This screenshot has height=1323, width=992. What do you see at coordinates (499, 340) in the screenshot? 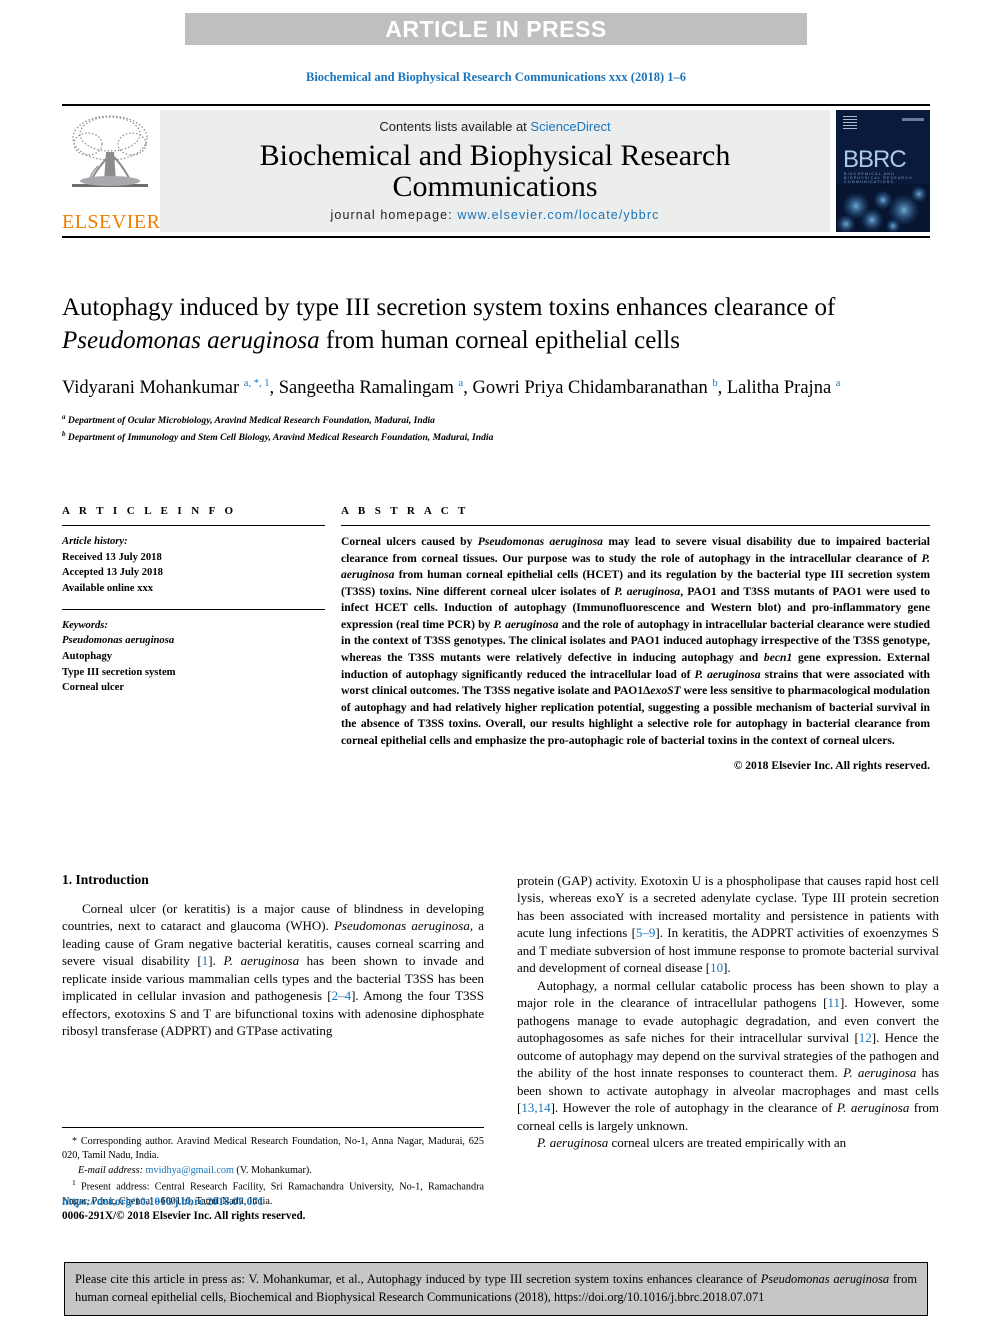
I see `title-segment-2: from human corneal epithelial cells` at bounding box center [499, 340].